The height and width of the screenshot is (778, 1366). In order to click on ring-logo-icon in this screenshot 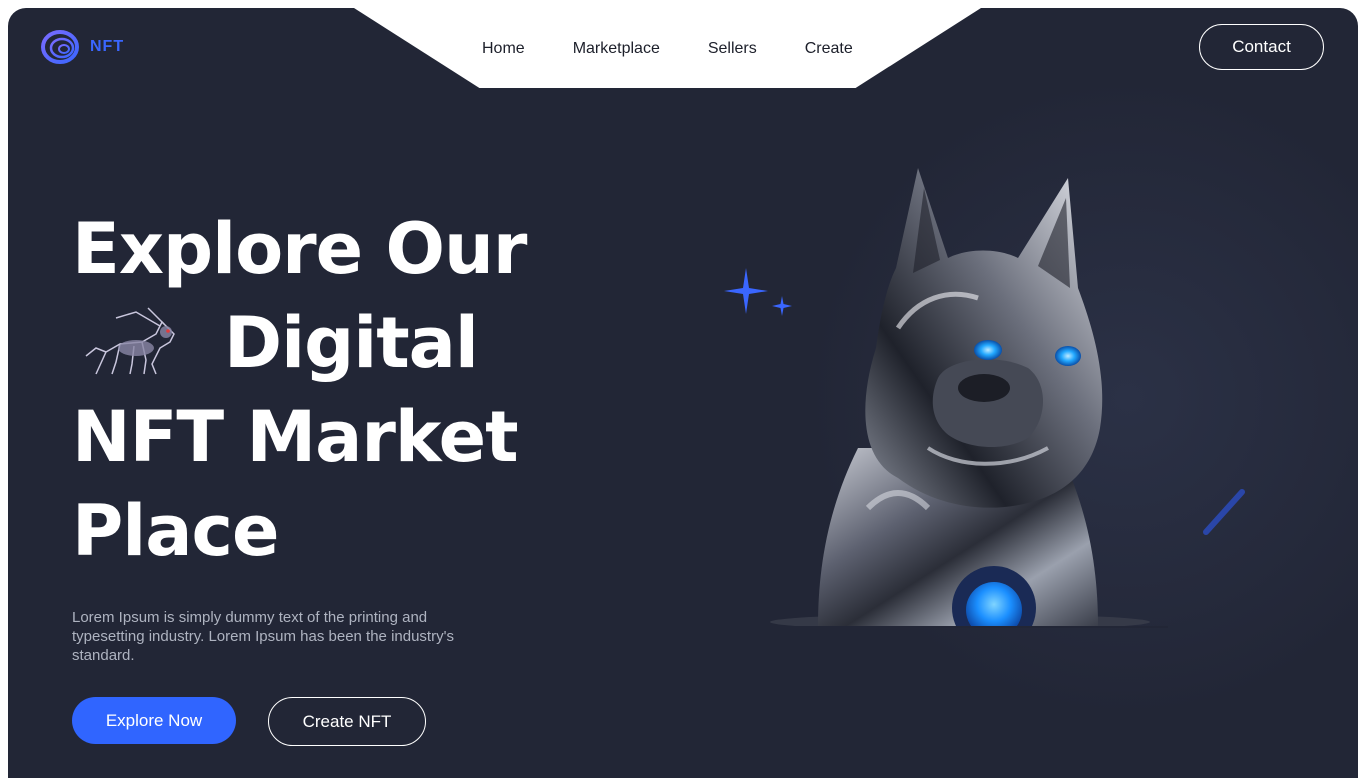, I will do `click(60, 47)`.